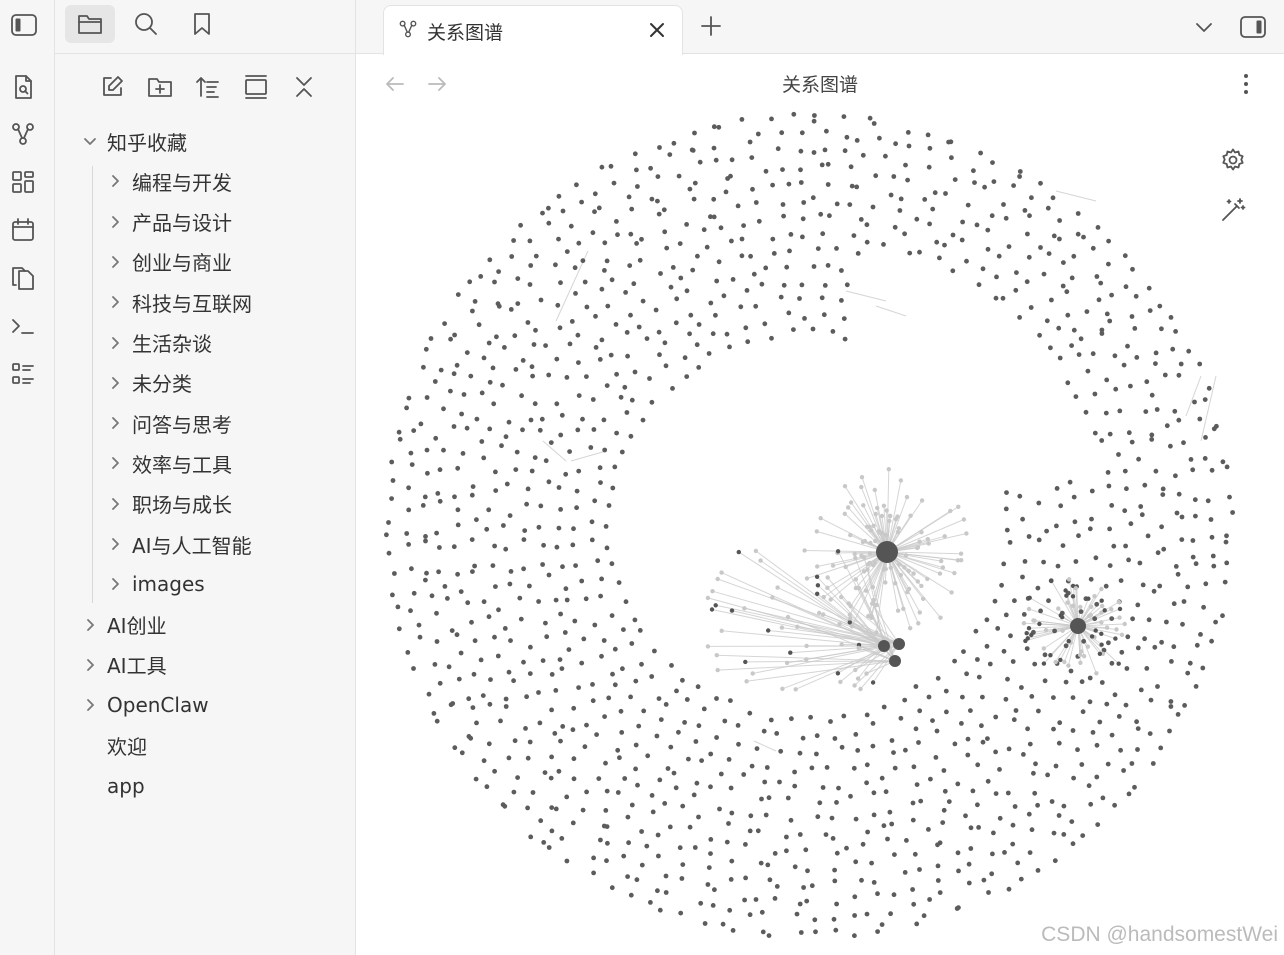  Describe the element at coordinates (160, 87) in the screenshot. I see `new-folder-button` at that location.